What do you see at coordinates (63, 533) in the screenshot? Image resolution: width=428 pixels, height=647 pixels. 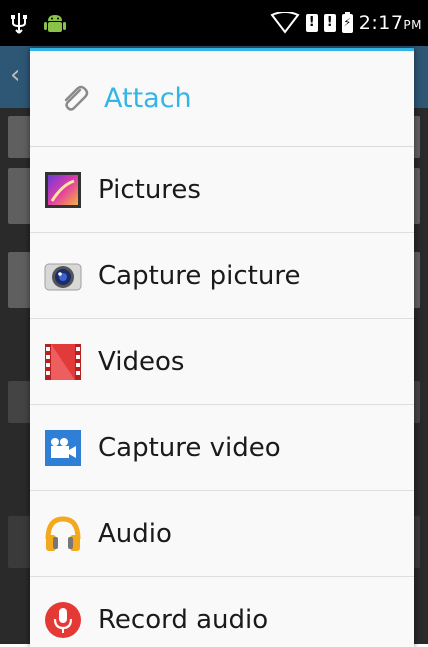 I see `headphones-icon` at bounding box center [63, 533].